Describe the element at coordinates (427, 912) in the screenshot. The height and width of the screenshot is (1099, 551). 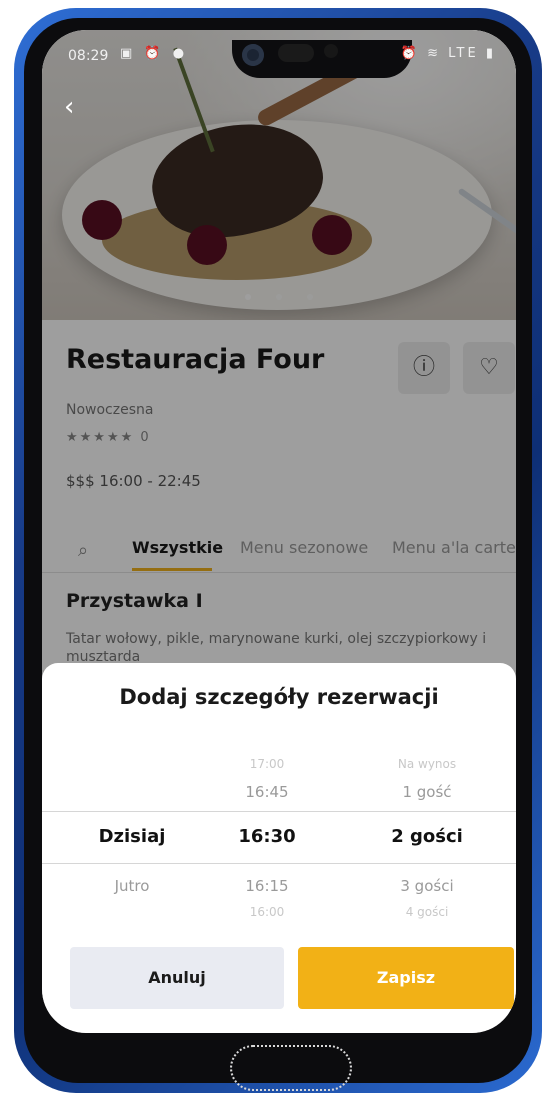
I see `guest-option: 4 gości` at that location.